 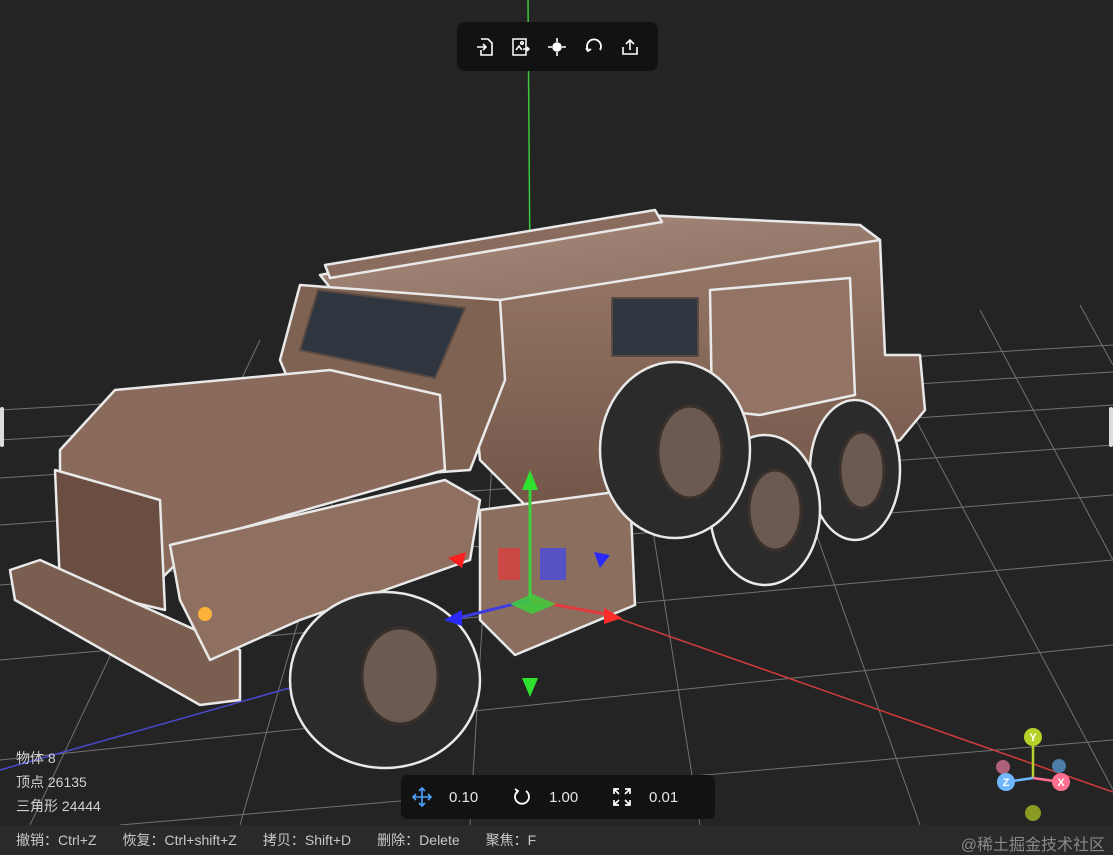 What do you see at coordinates (418, 840) in the screenshot?
I see `delete-shortcut: 删除：Delete` at bounding box center [418, 840].